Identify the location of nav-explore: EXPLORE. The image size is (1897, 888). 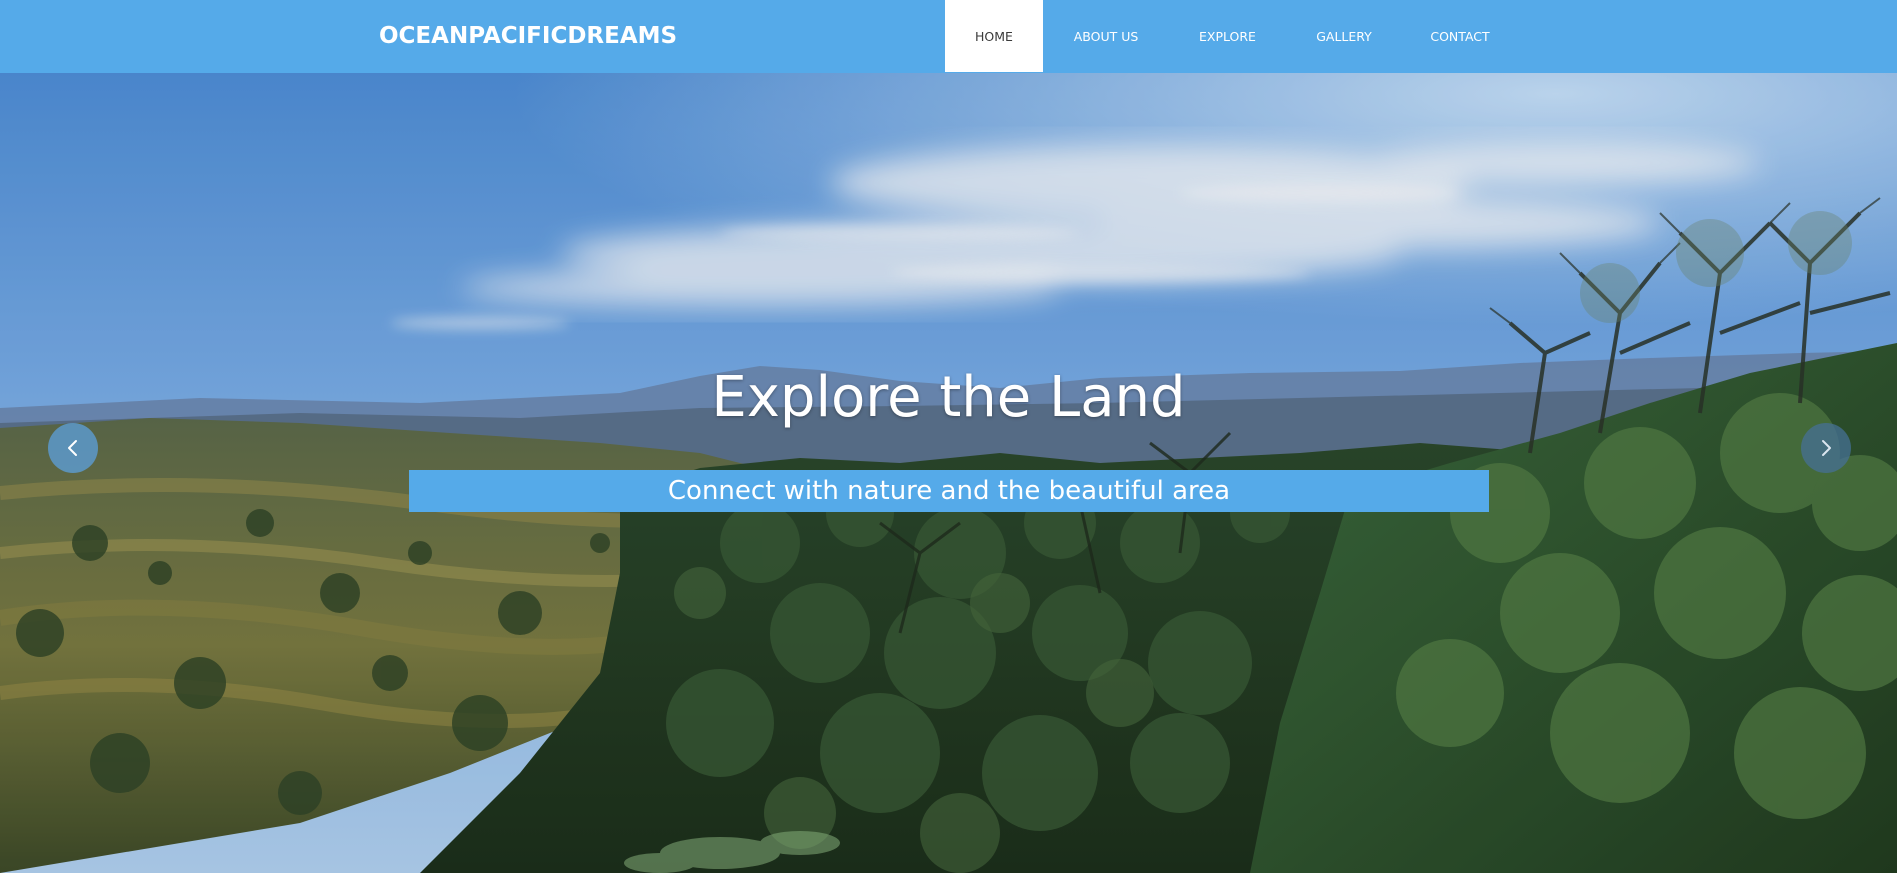
(1227, 36).